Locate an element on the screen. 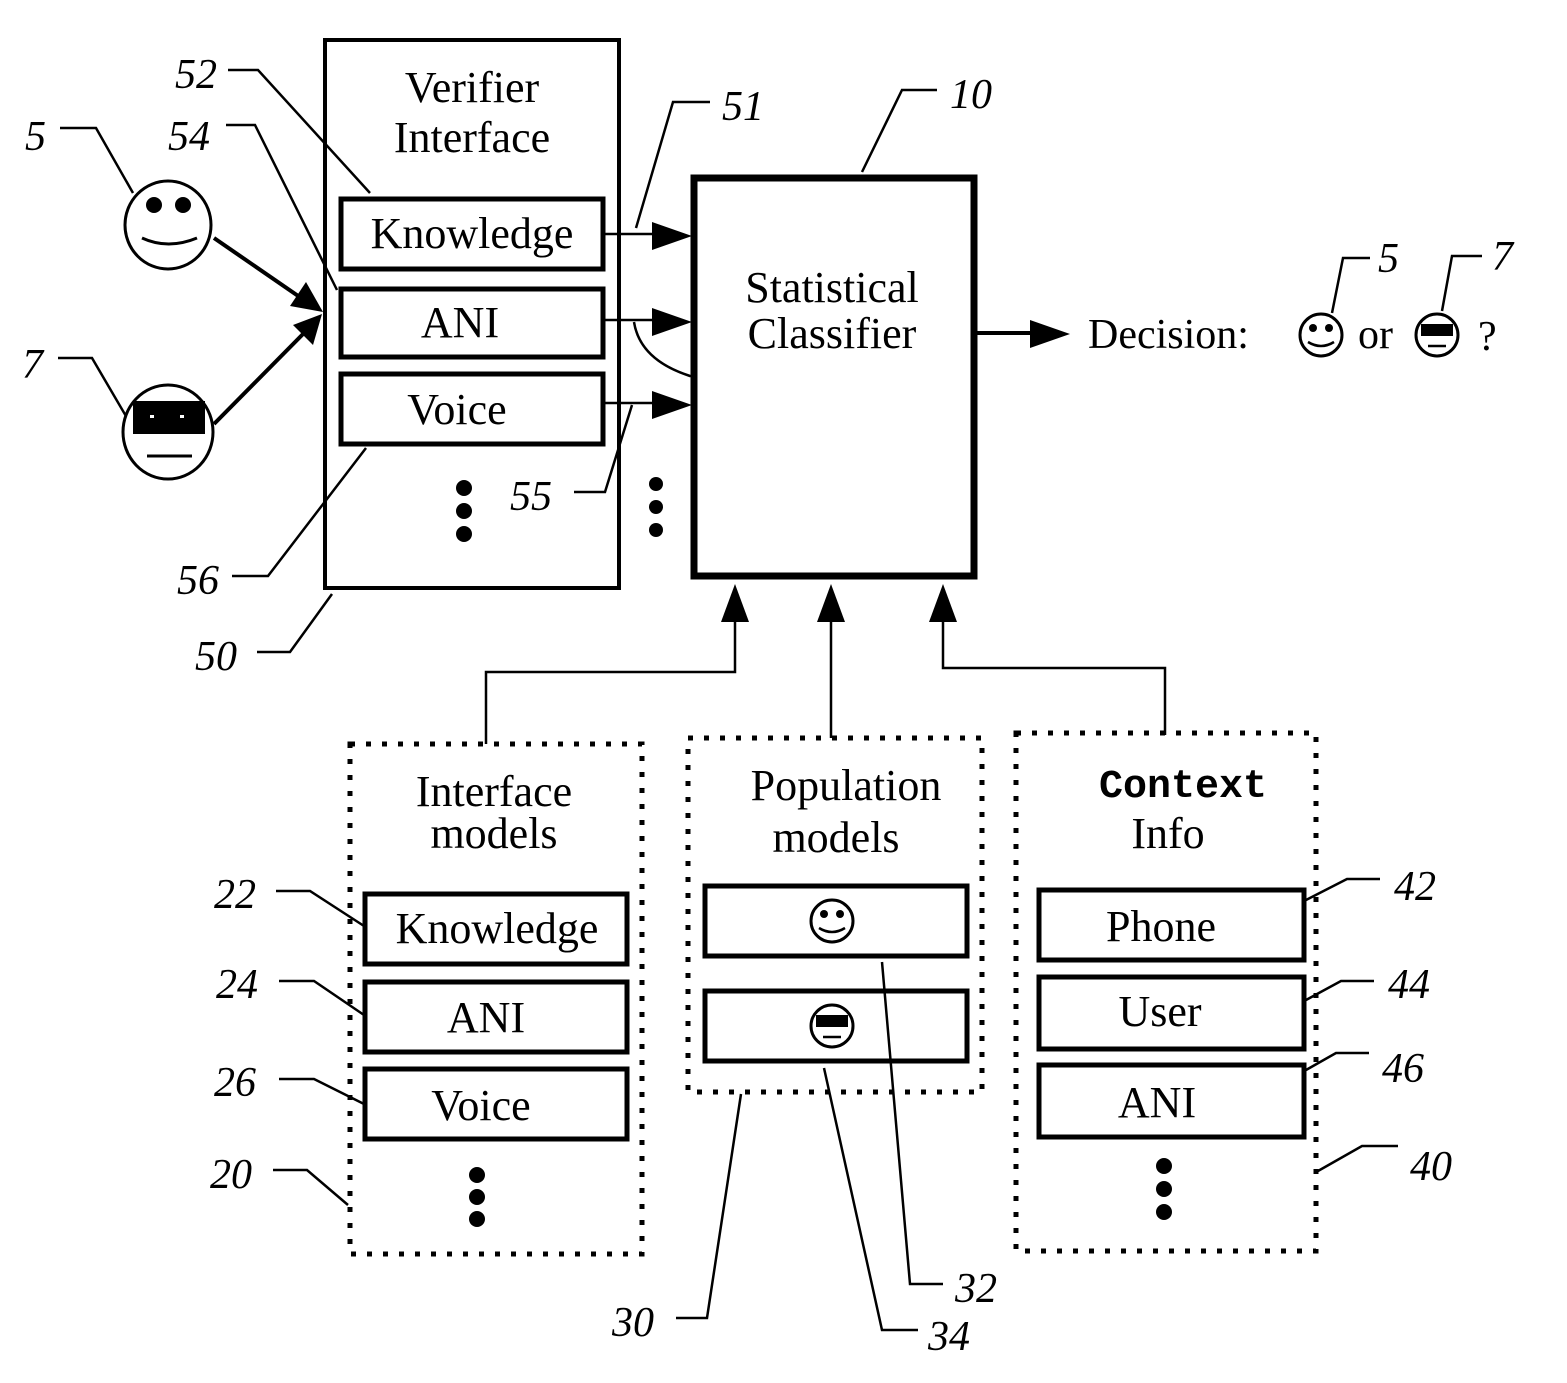 The image size is (1567, 1383). interface-models-voice-label: Voice is located at coordinates (480, 1105).